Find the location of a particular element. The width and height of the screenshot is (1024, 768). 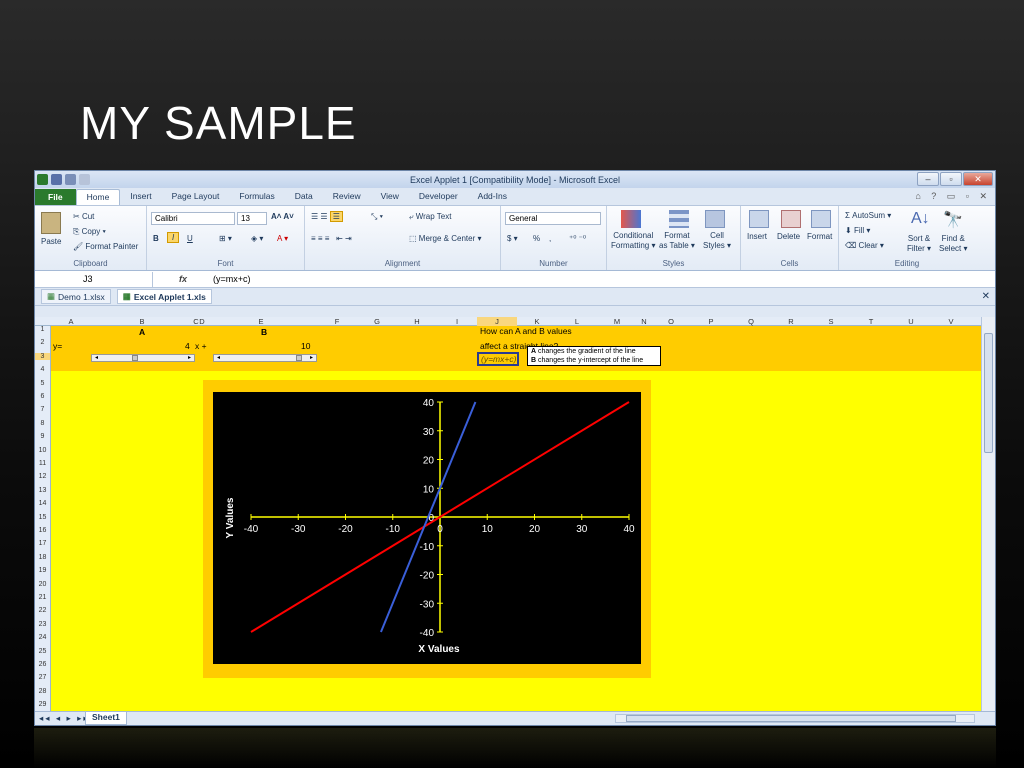

column-header-f: F is located at coordinates (337, 321).